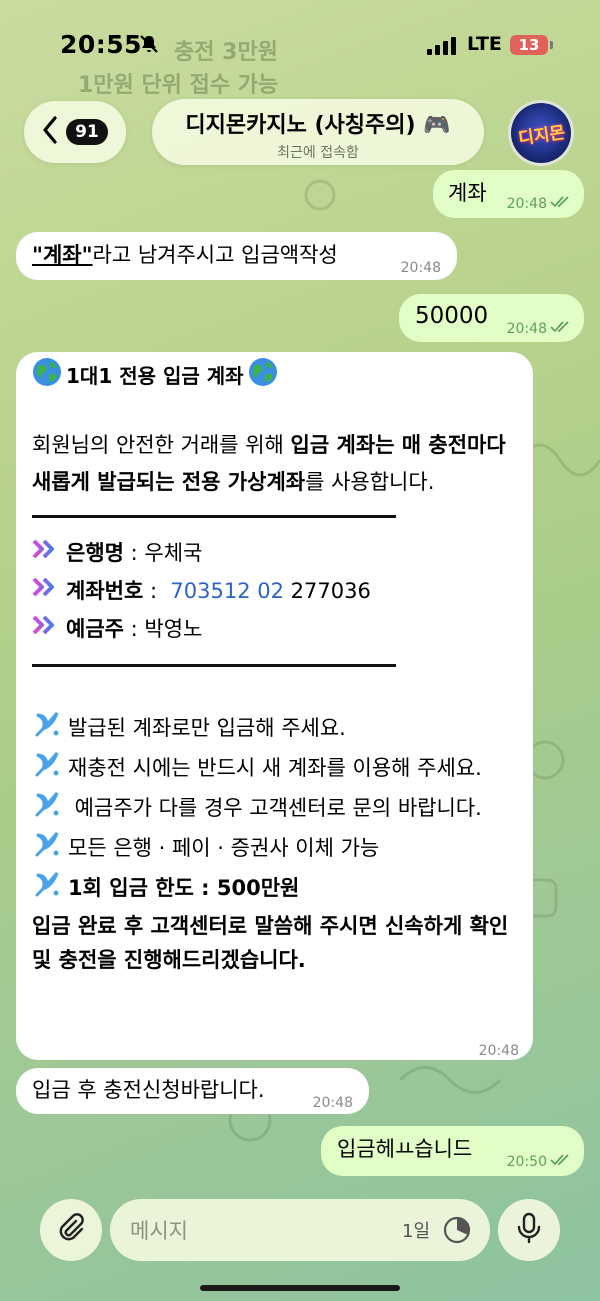  I want to click on message-input-placeholder: 메시지, so click(159, 1231).